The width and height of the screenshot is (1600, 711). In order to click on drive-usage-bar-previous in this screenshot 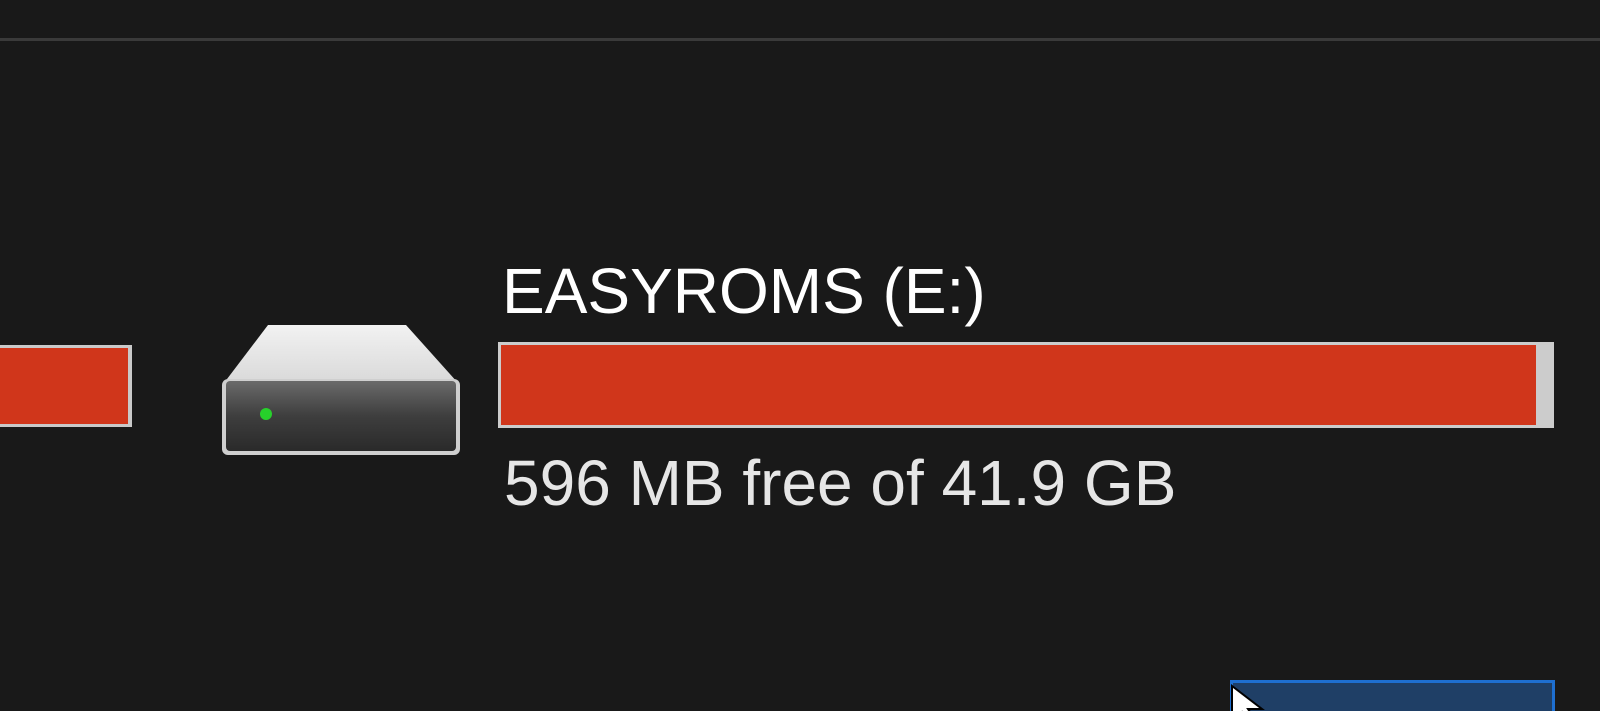, I will do `click(66, 386)`.